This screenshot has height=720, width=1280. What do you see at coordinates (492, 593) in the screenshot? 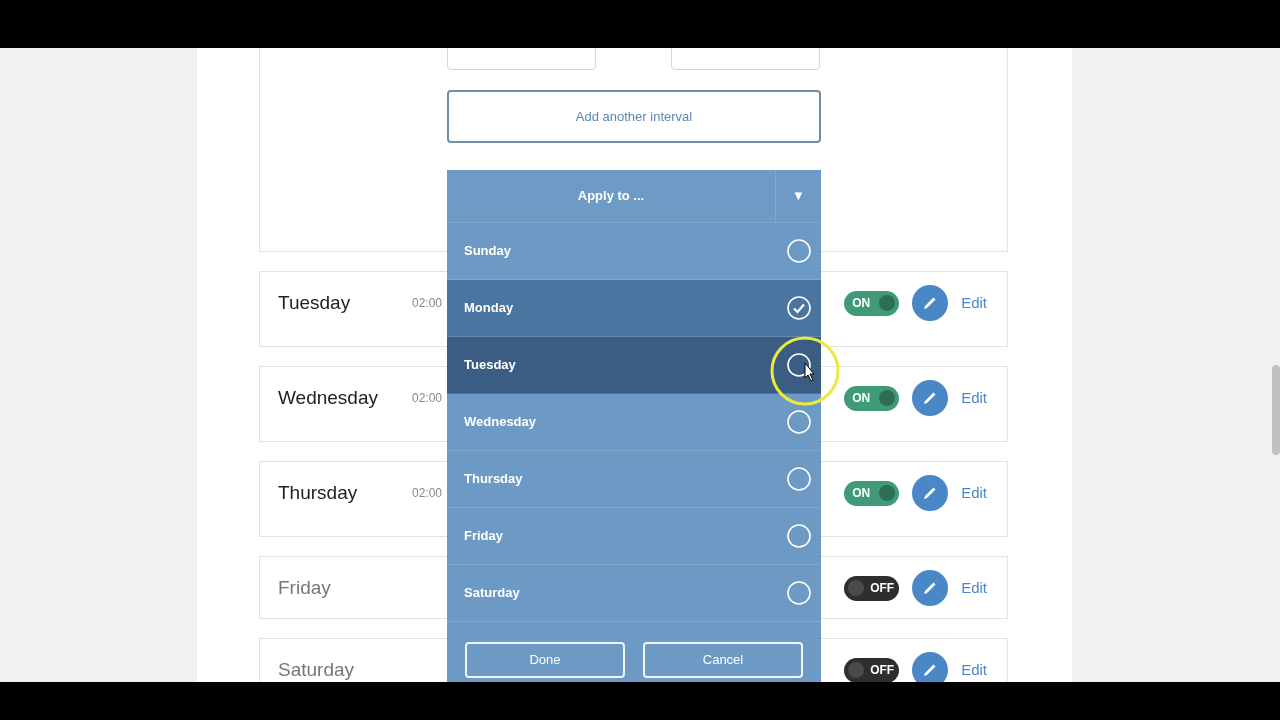
I see `option-label: Saturday` at bounding box center [492, 593].